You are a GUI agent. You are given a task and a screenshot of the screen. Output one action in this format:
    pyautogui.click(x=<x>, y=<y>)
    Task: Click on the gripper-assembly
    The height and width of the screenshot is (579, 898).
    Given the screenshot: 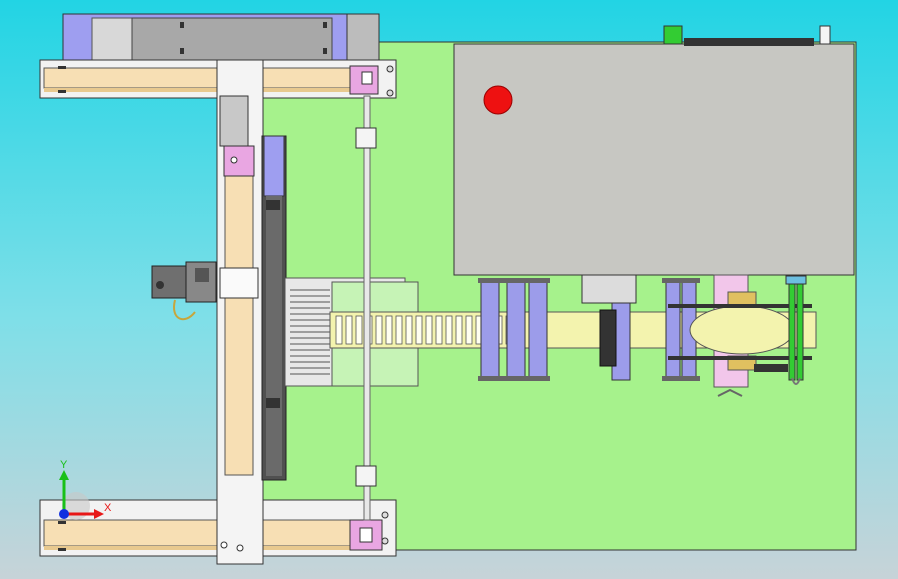 What is the action you would take?
    pyautogui.click(x=184, y=291)
    